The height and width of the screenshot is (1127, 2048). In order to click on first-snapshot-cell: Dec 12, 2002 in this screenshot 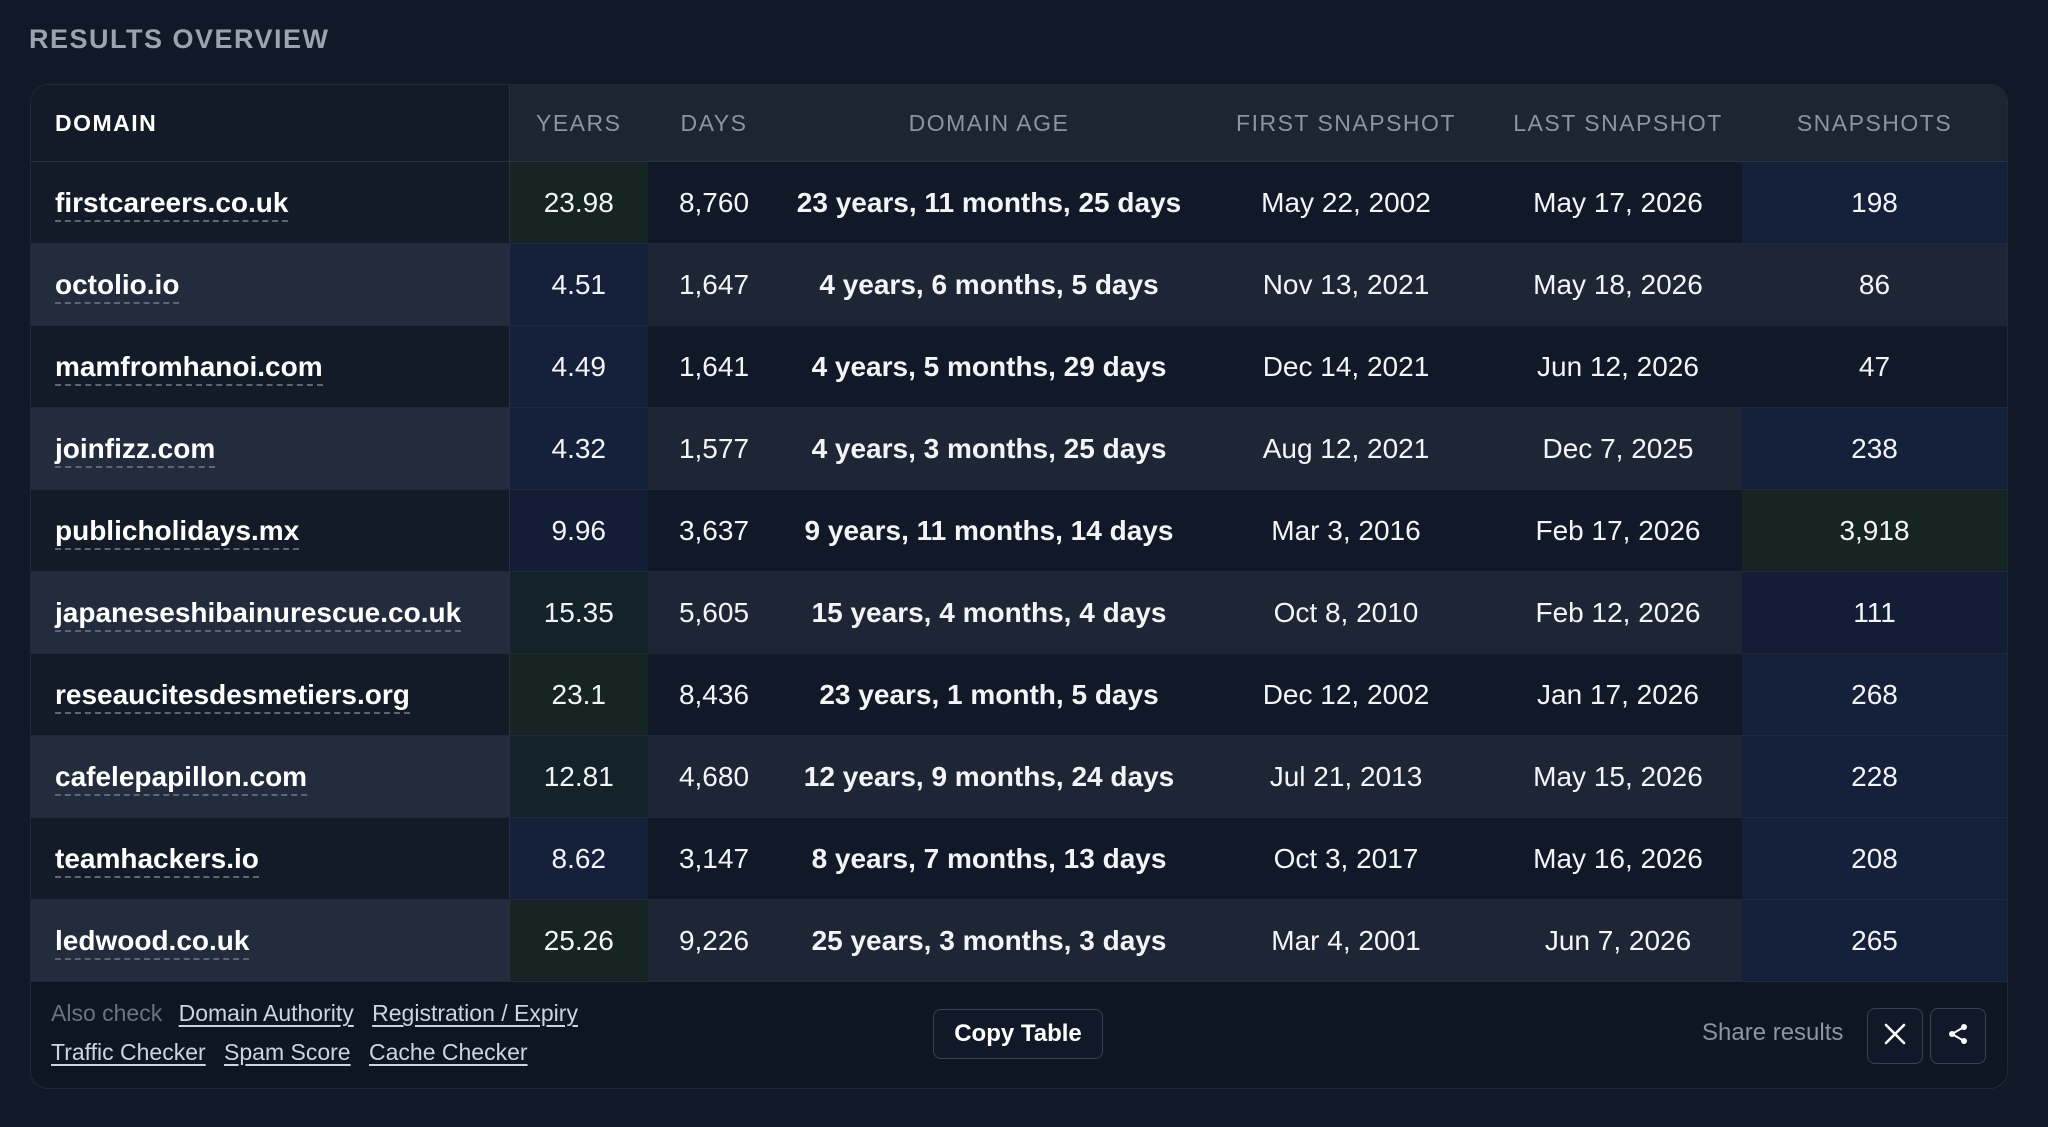, I will do `click(1346, 694)`.